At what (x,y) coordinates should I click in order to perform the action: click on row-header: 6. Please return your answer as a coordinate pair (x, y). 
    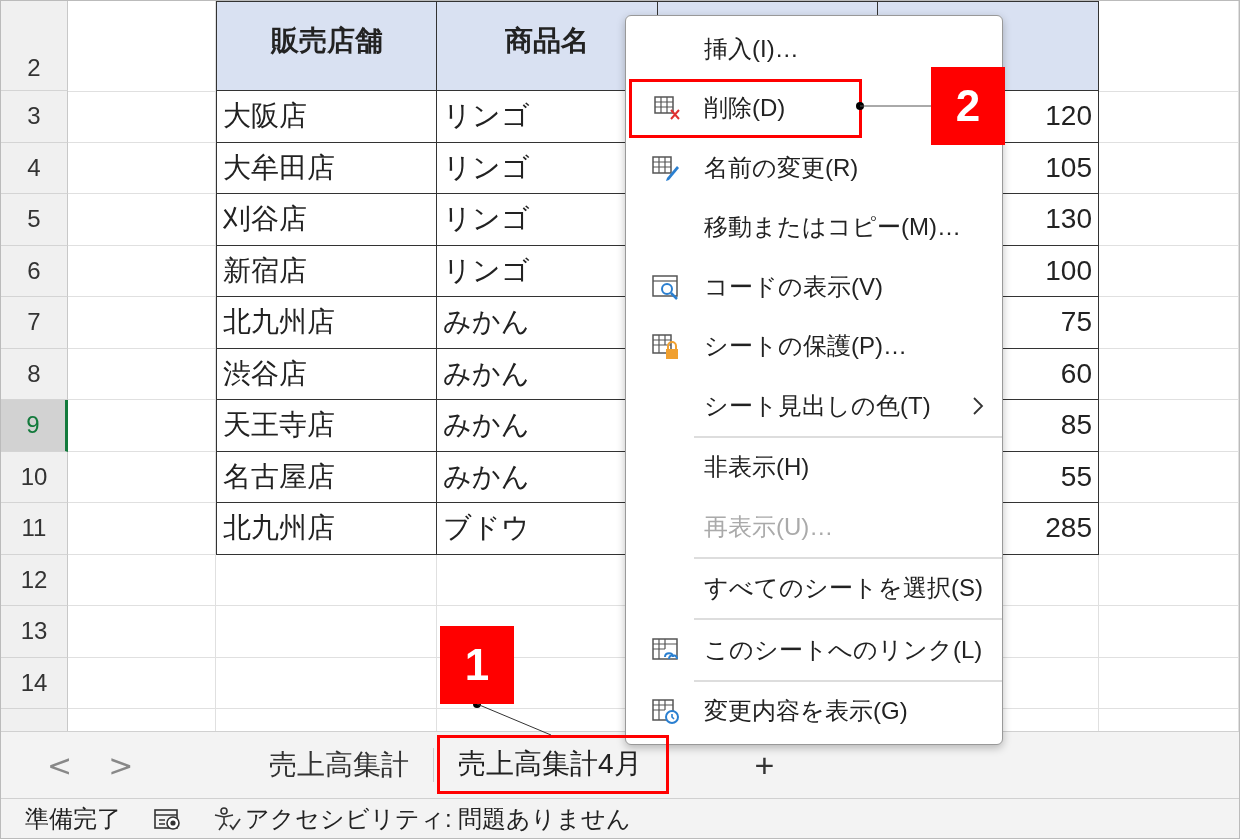
    Looking at the image, I should click on (34, 271).